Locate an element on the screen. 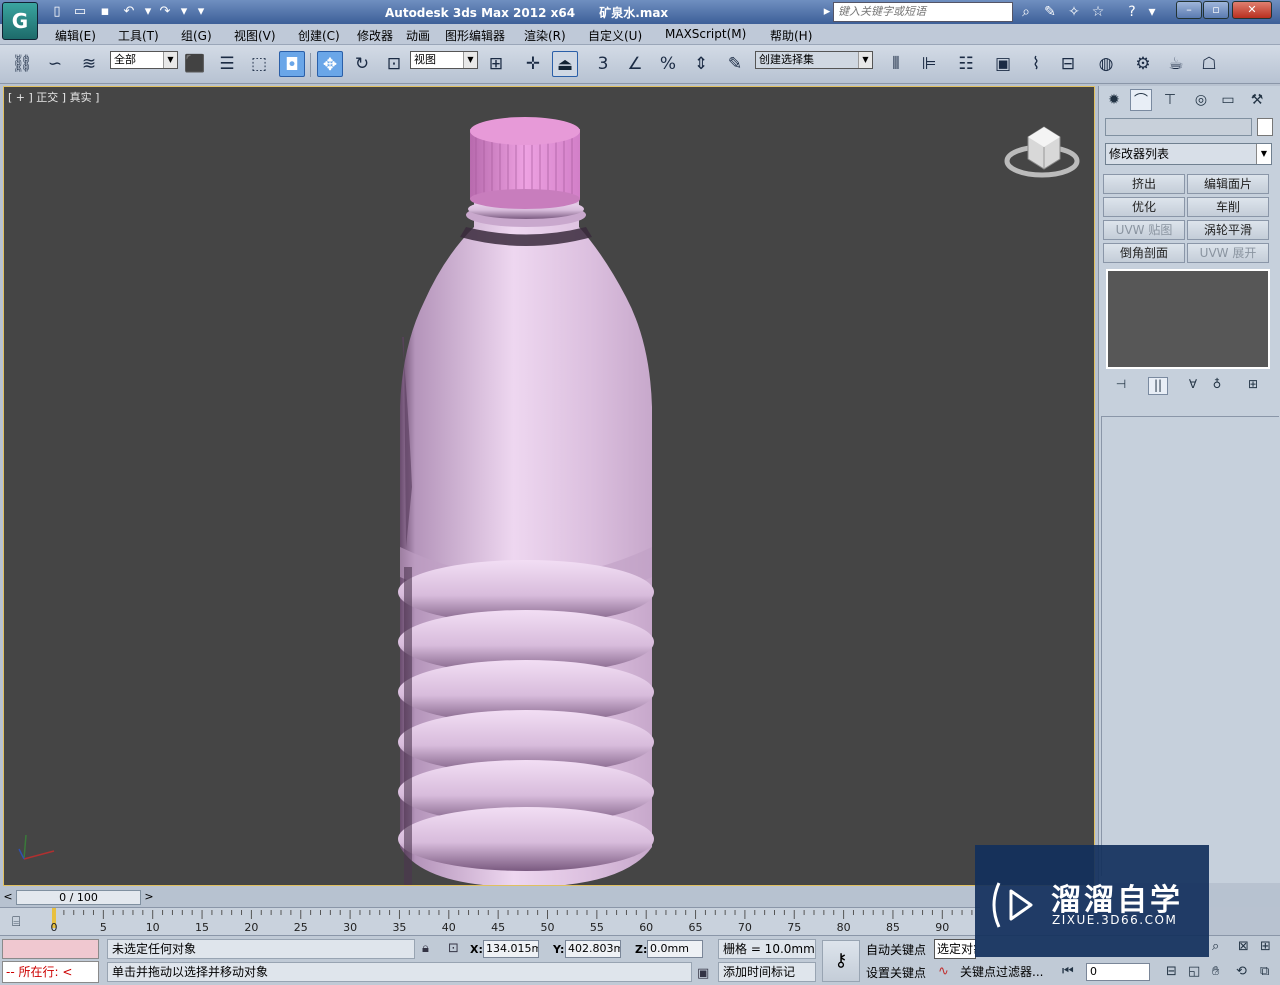 The width and height of the screenshot is (1280, 985). snaps-toggle-icon: 3 is located at coordinates (603, 64).